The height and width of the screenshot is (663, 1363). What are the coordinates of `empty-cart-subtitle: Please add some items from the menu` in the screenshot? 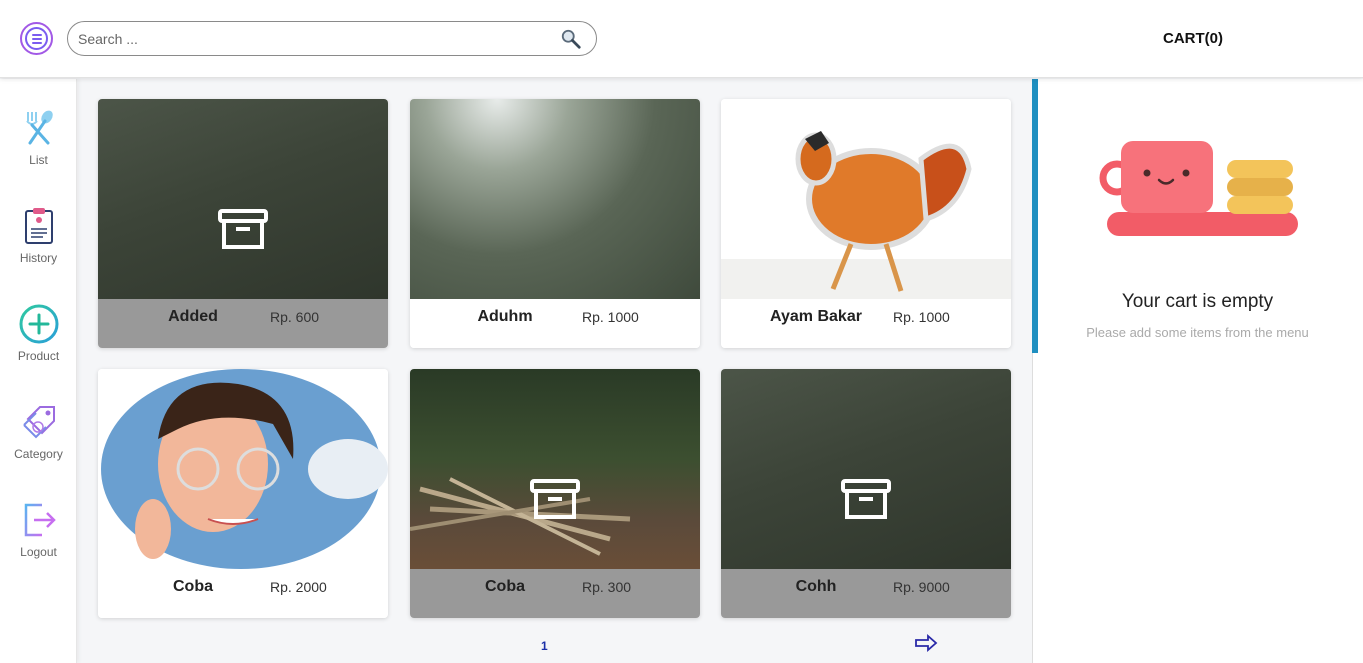 It's located at (1197, 332).